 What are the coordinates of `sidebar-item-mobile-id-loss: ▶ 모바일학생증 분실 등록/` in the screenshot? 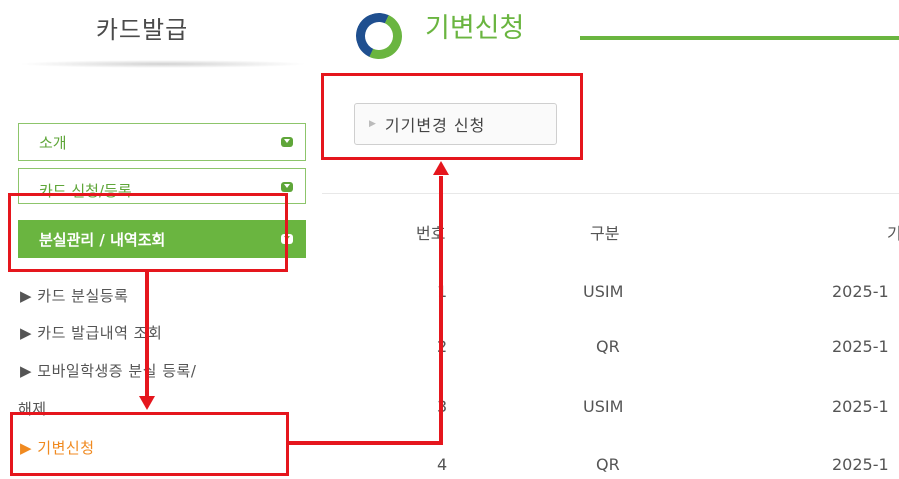 It's located at (108, 370).